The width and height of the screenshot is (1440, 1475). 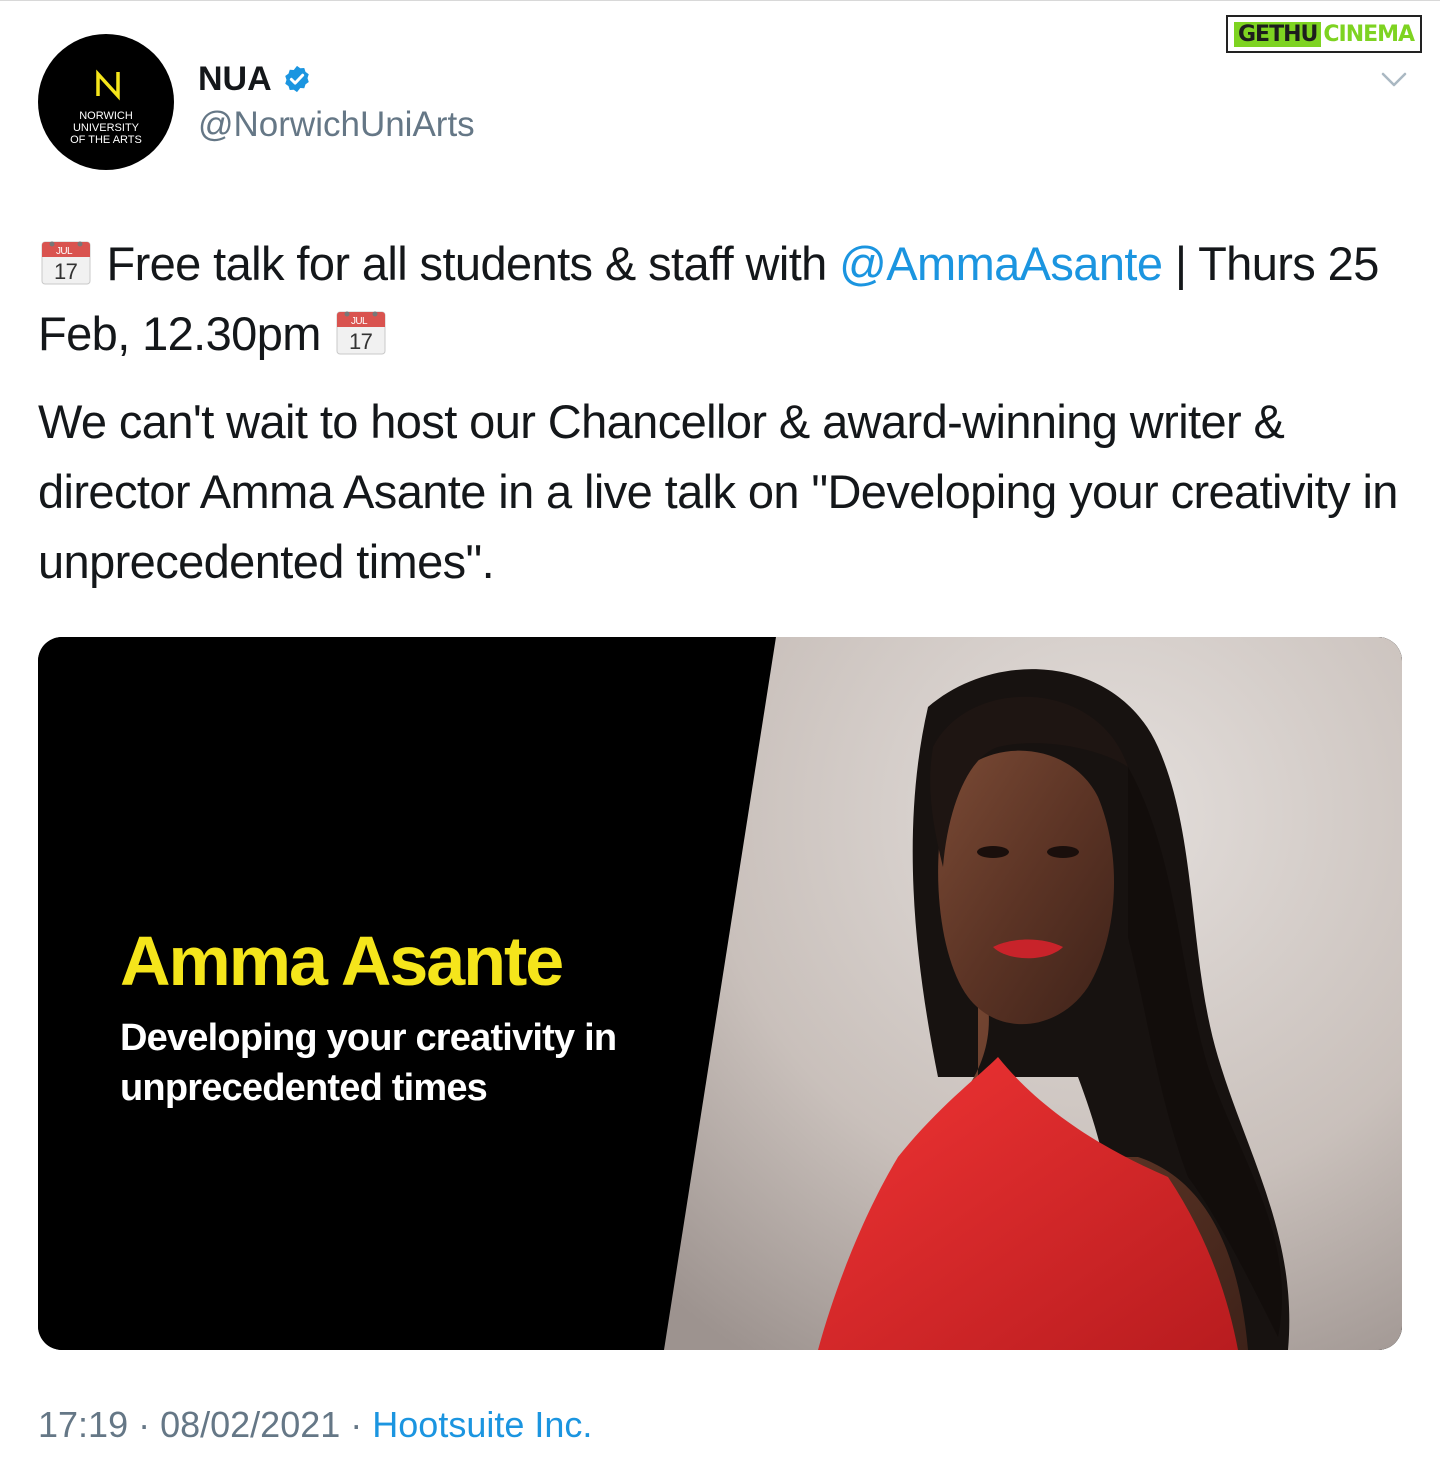 I want to click on chevron-down-icon, so click(x=1394, y=80).